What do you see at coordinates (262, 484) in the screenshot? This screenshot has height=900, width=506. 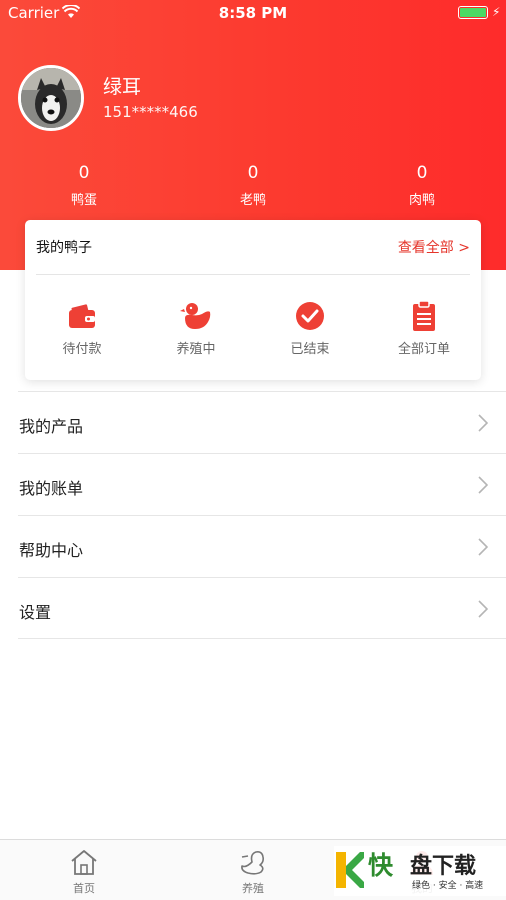 I see `menu-item-my-bills: 我的账单` at bounding box center [262, 484].